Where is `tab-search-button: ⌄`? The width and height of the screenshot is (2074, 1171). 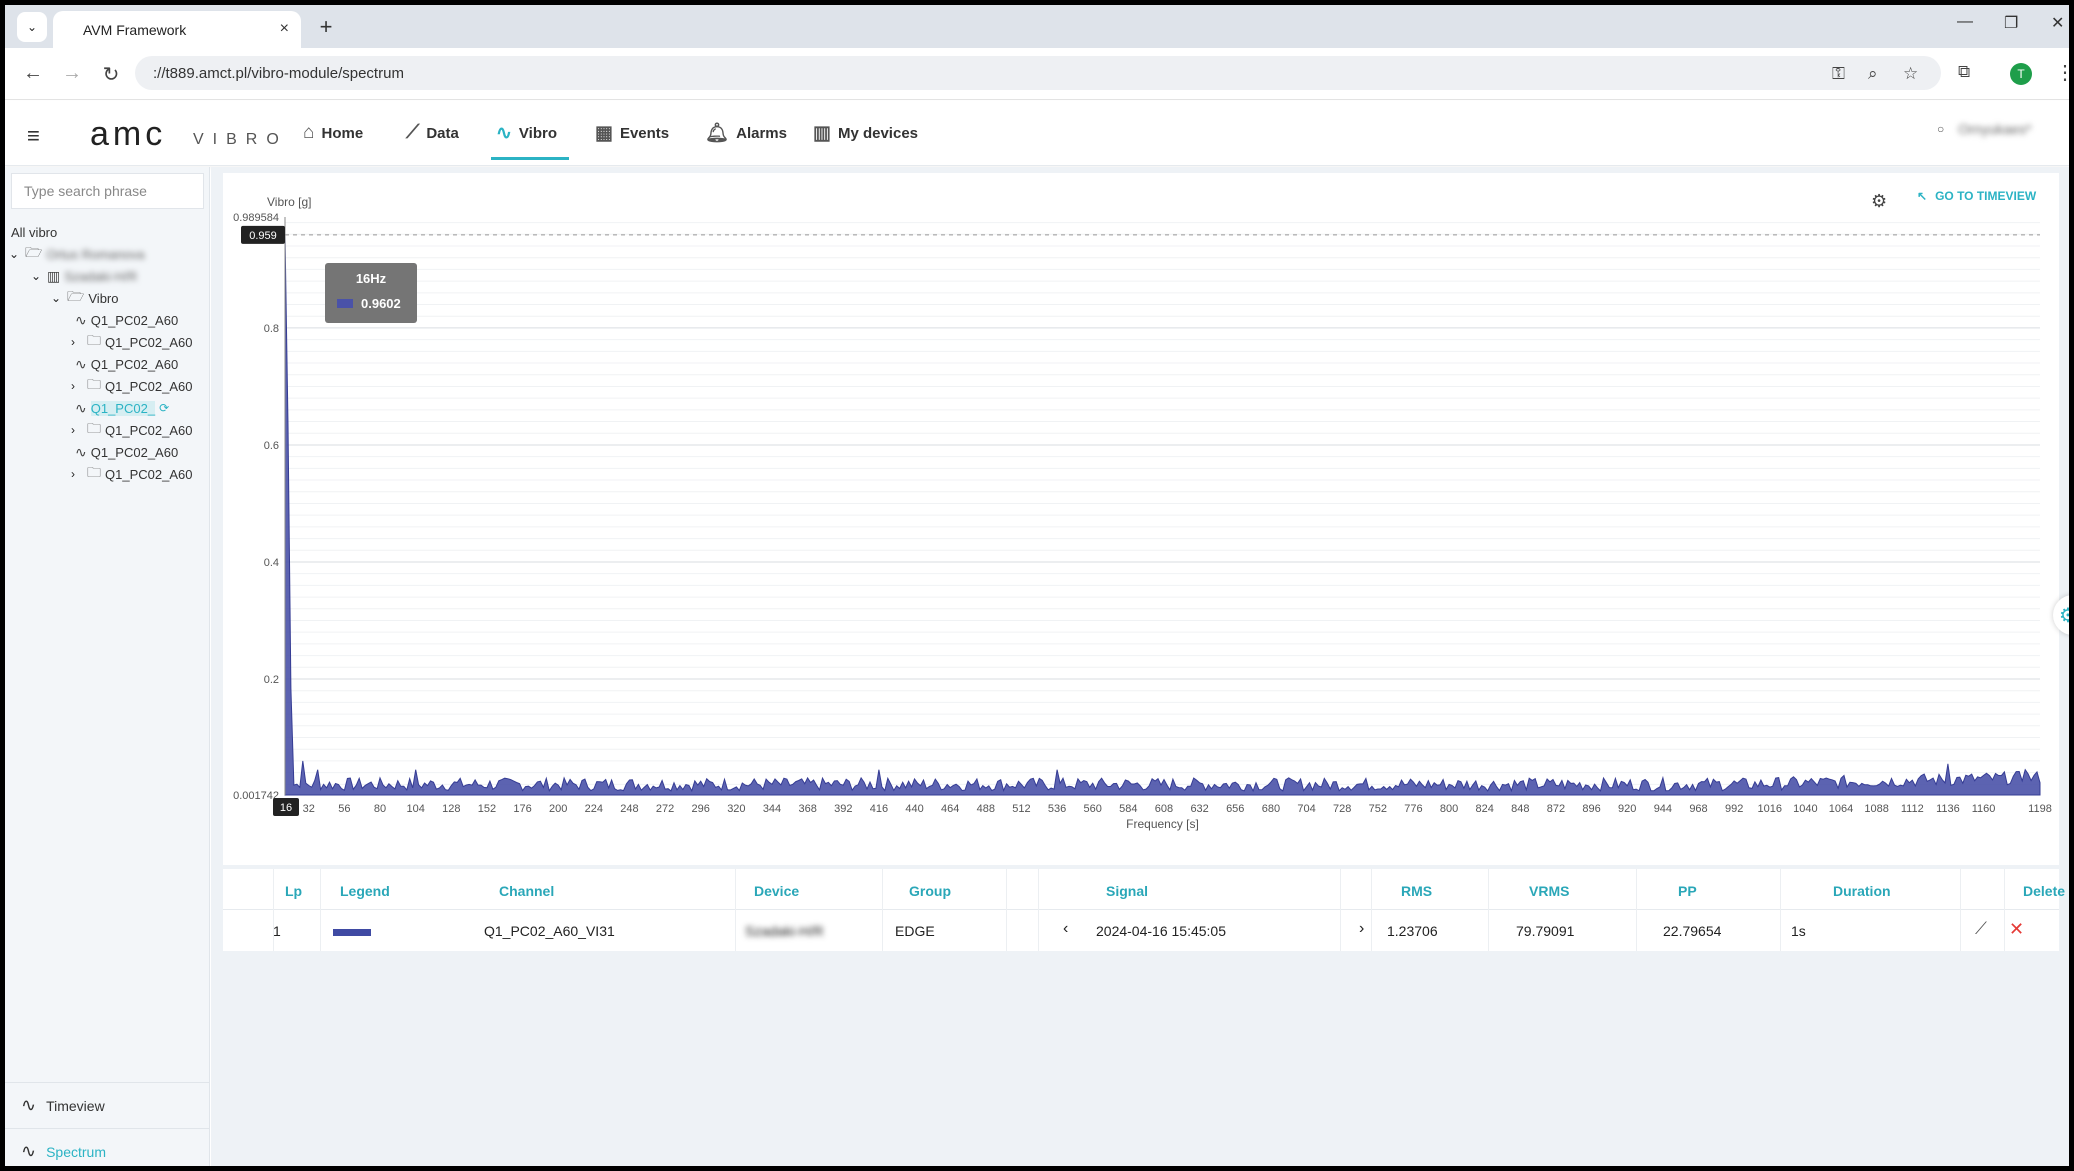
tab-search-button: ⌄ is located at coordinates (32, 27).